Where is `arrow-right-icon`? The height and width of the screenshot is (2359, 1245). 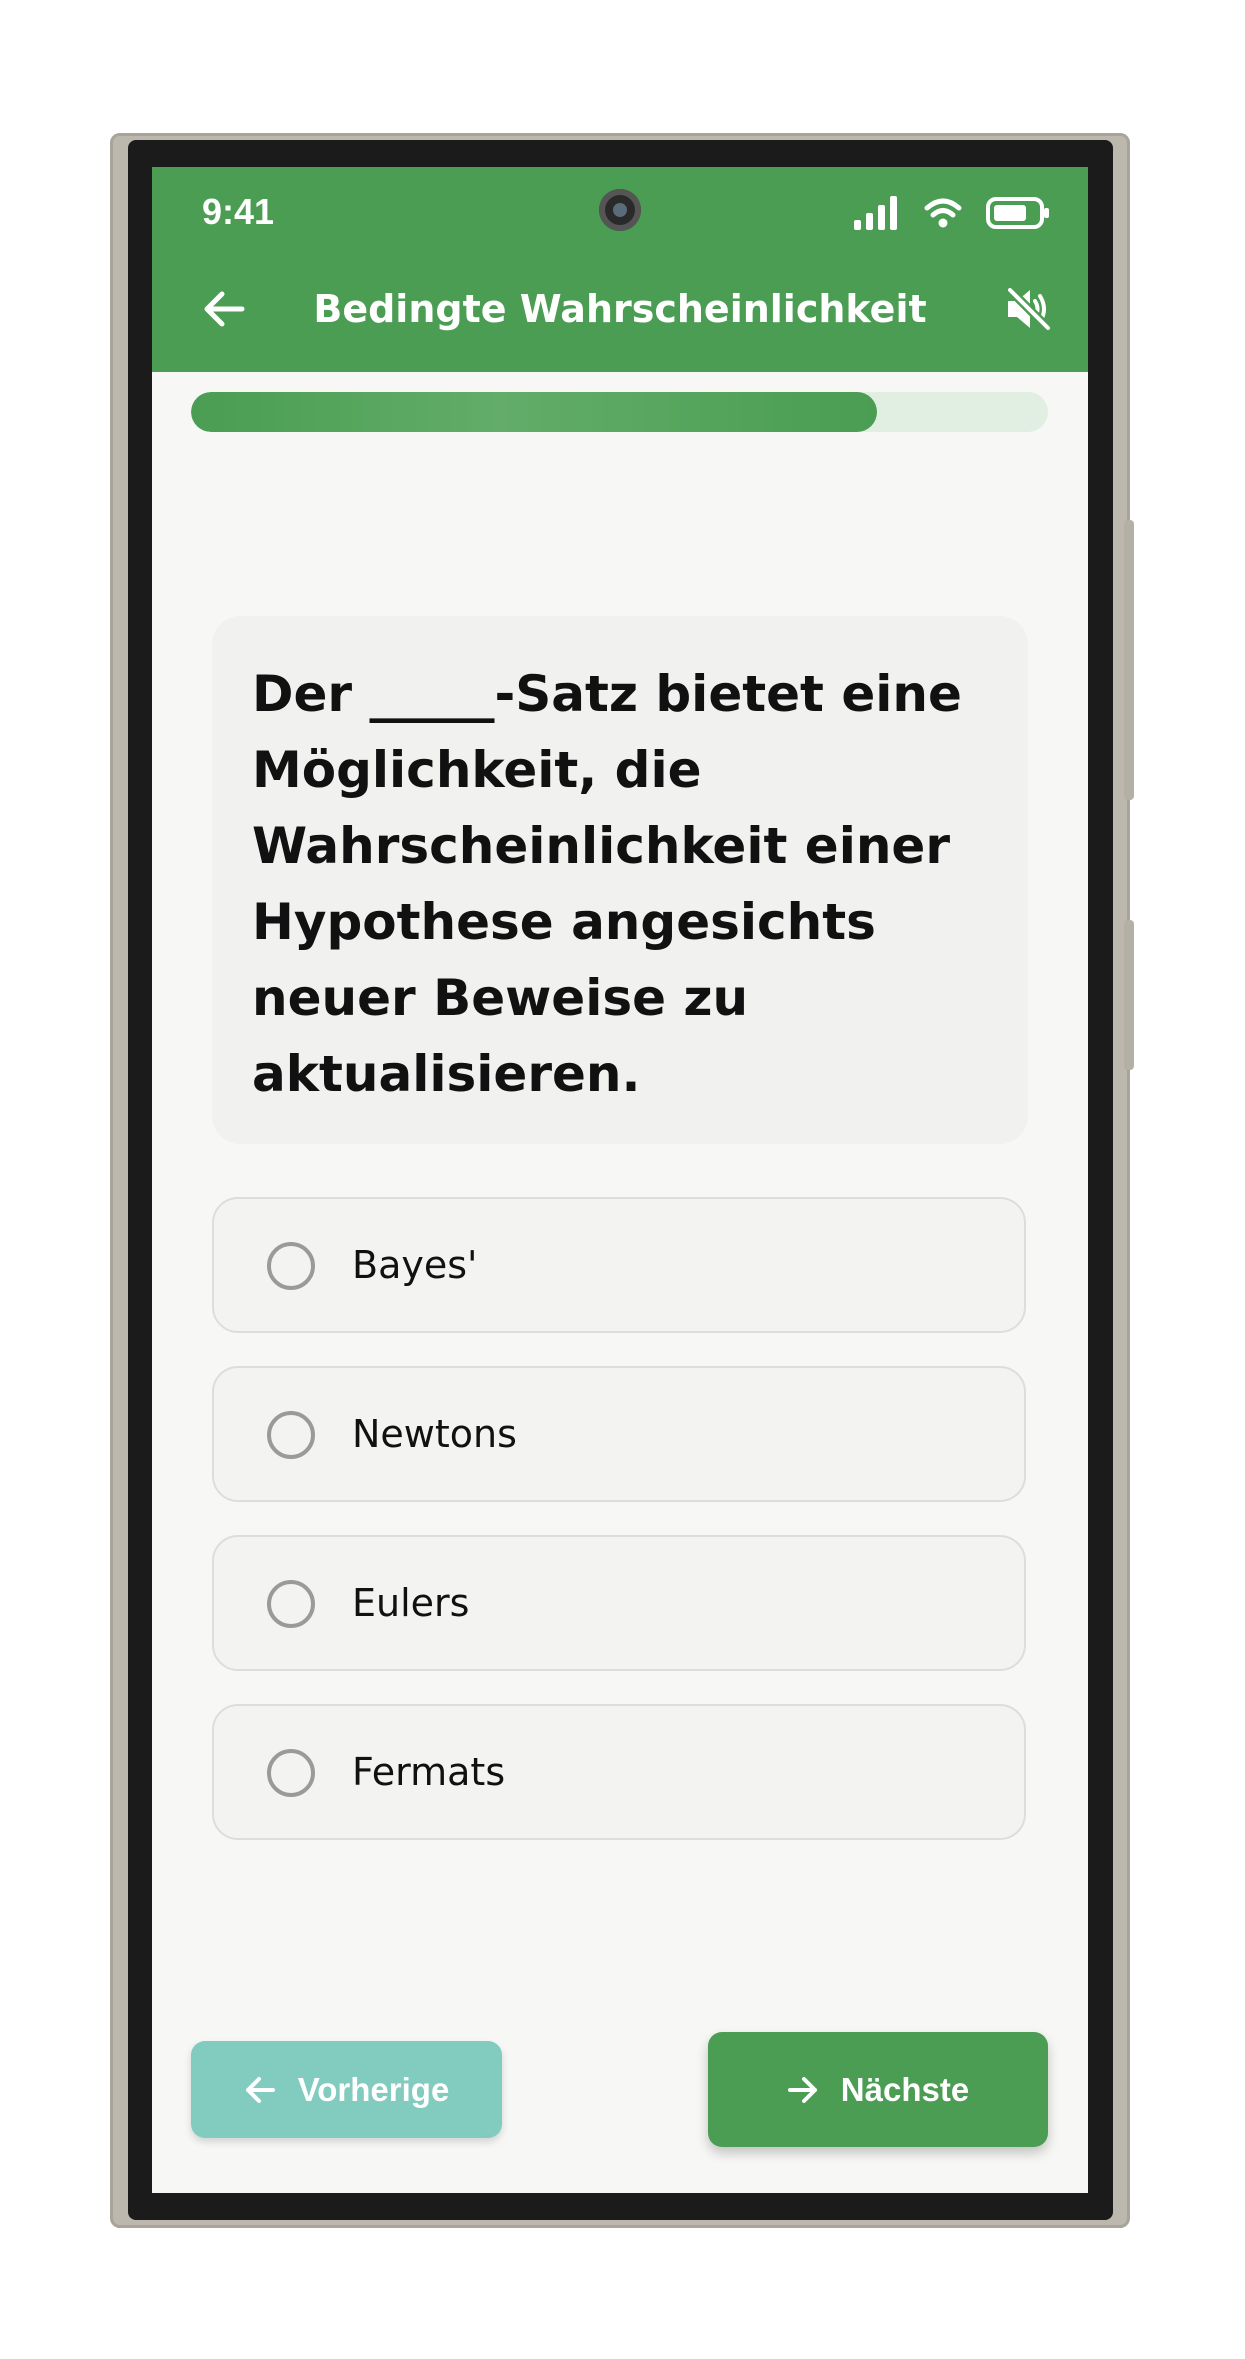
arrow-right-icon is located at coordinates (802, 2089).